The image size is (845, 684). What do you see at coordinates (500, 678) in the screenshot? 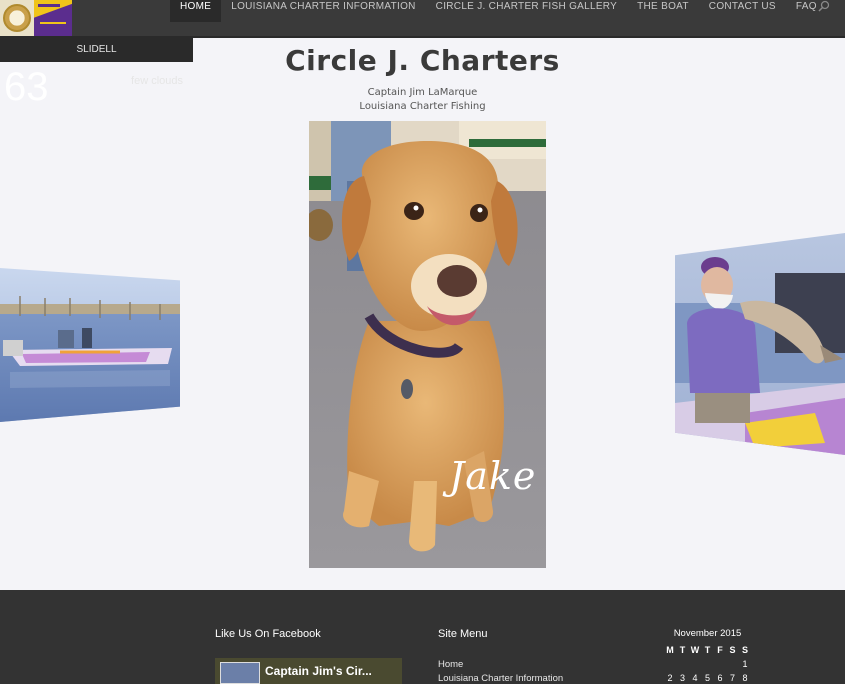
I see `site-menu-item-louisiana-charter-information: Louisiana Charter Information` at bounding box center [500, 678].